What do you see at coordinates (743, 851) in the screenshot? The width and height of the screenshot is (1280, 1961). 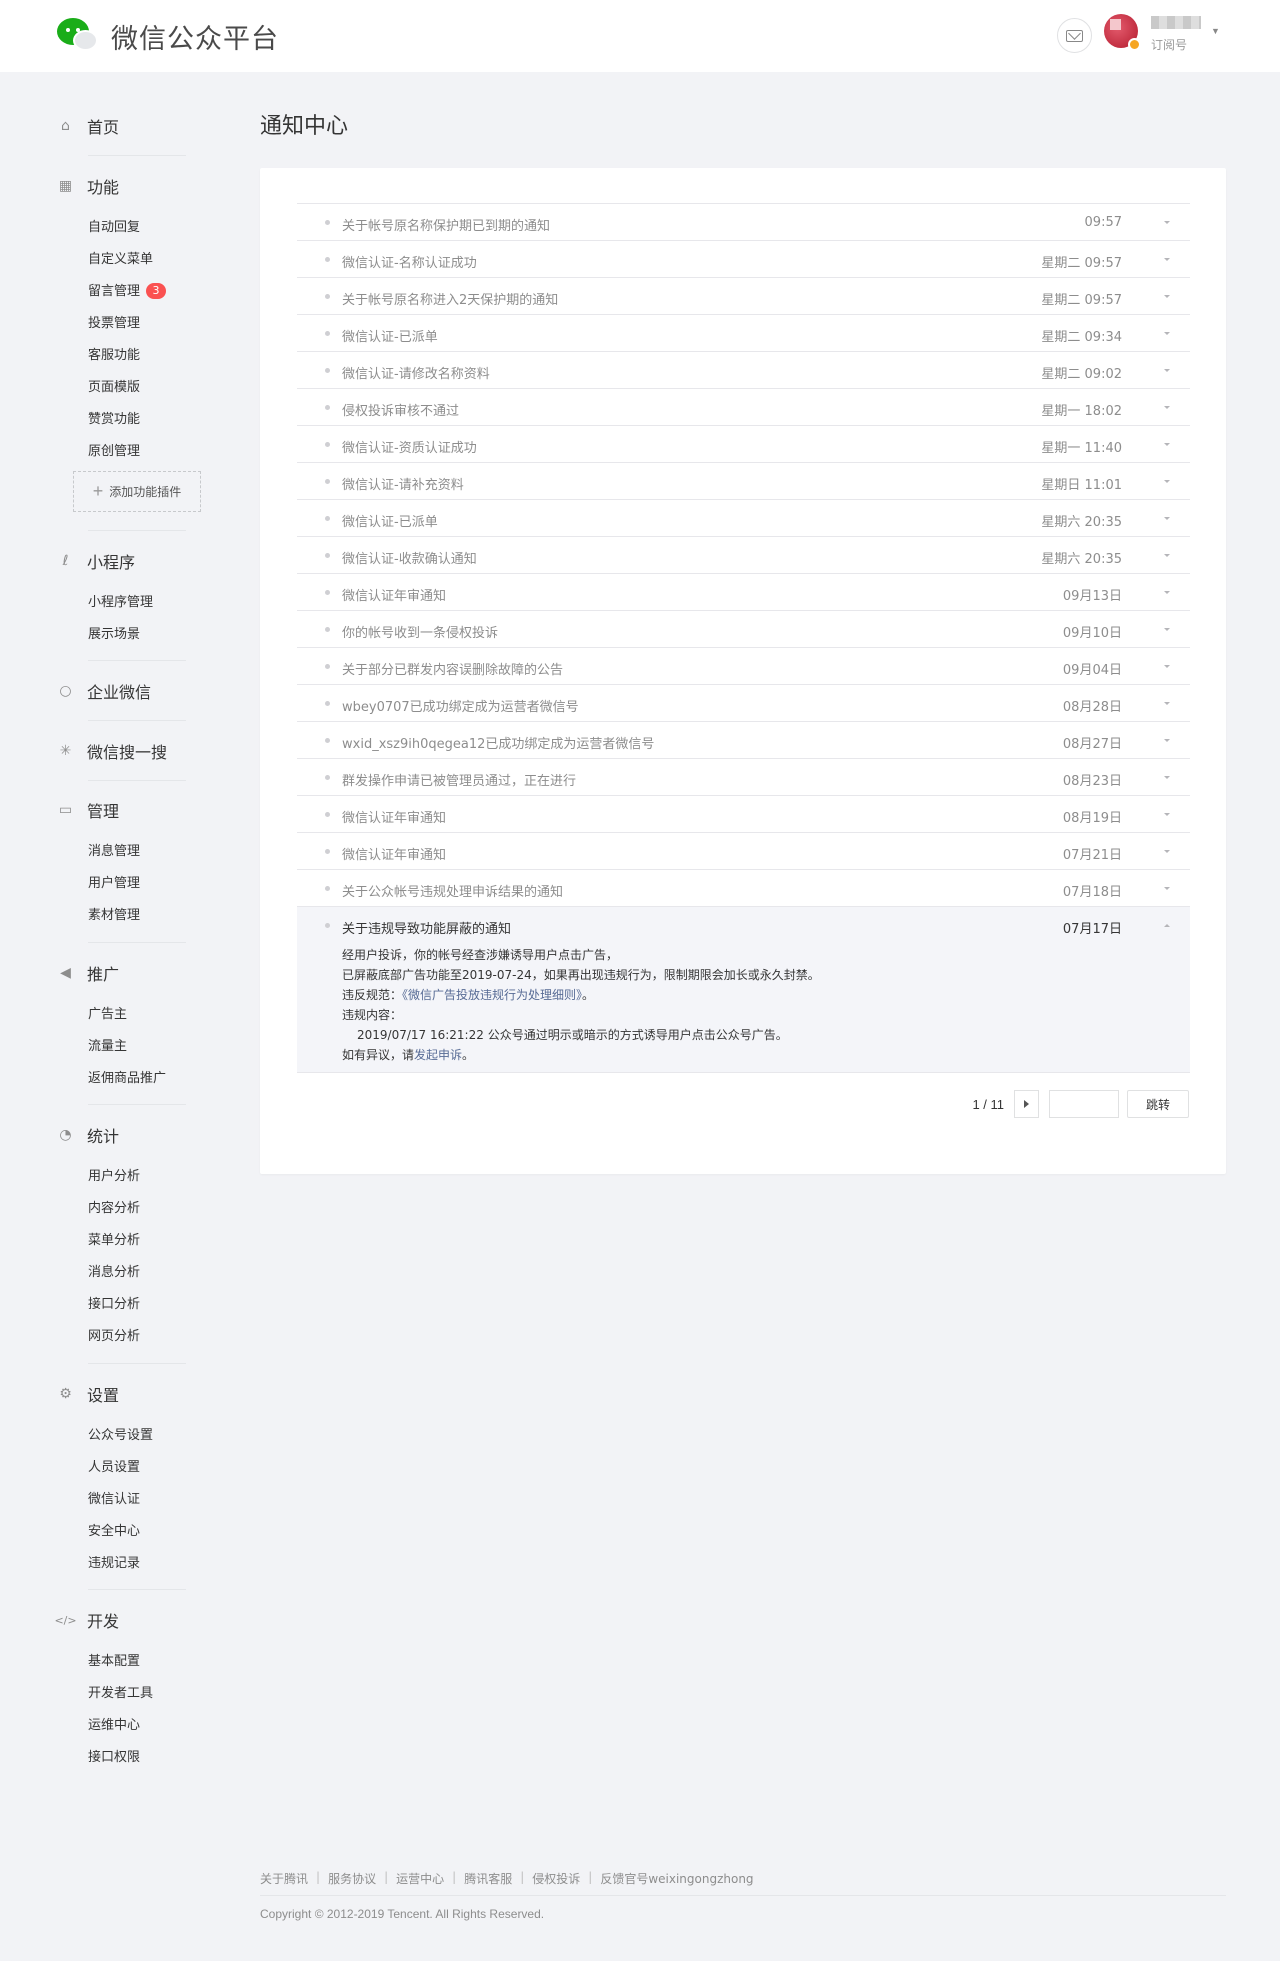 I see `notice-row: 微信认证年审通知 07月21日` at bounding box center [743, 851].